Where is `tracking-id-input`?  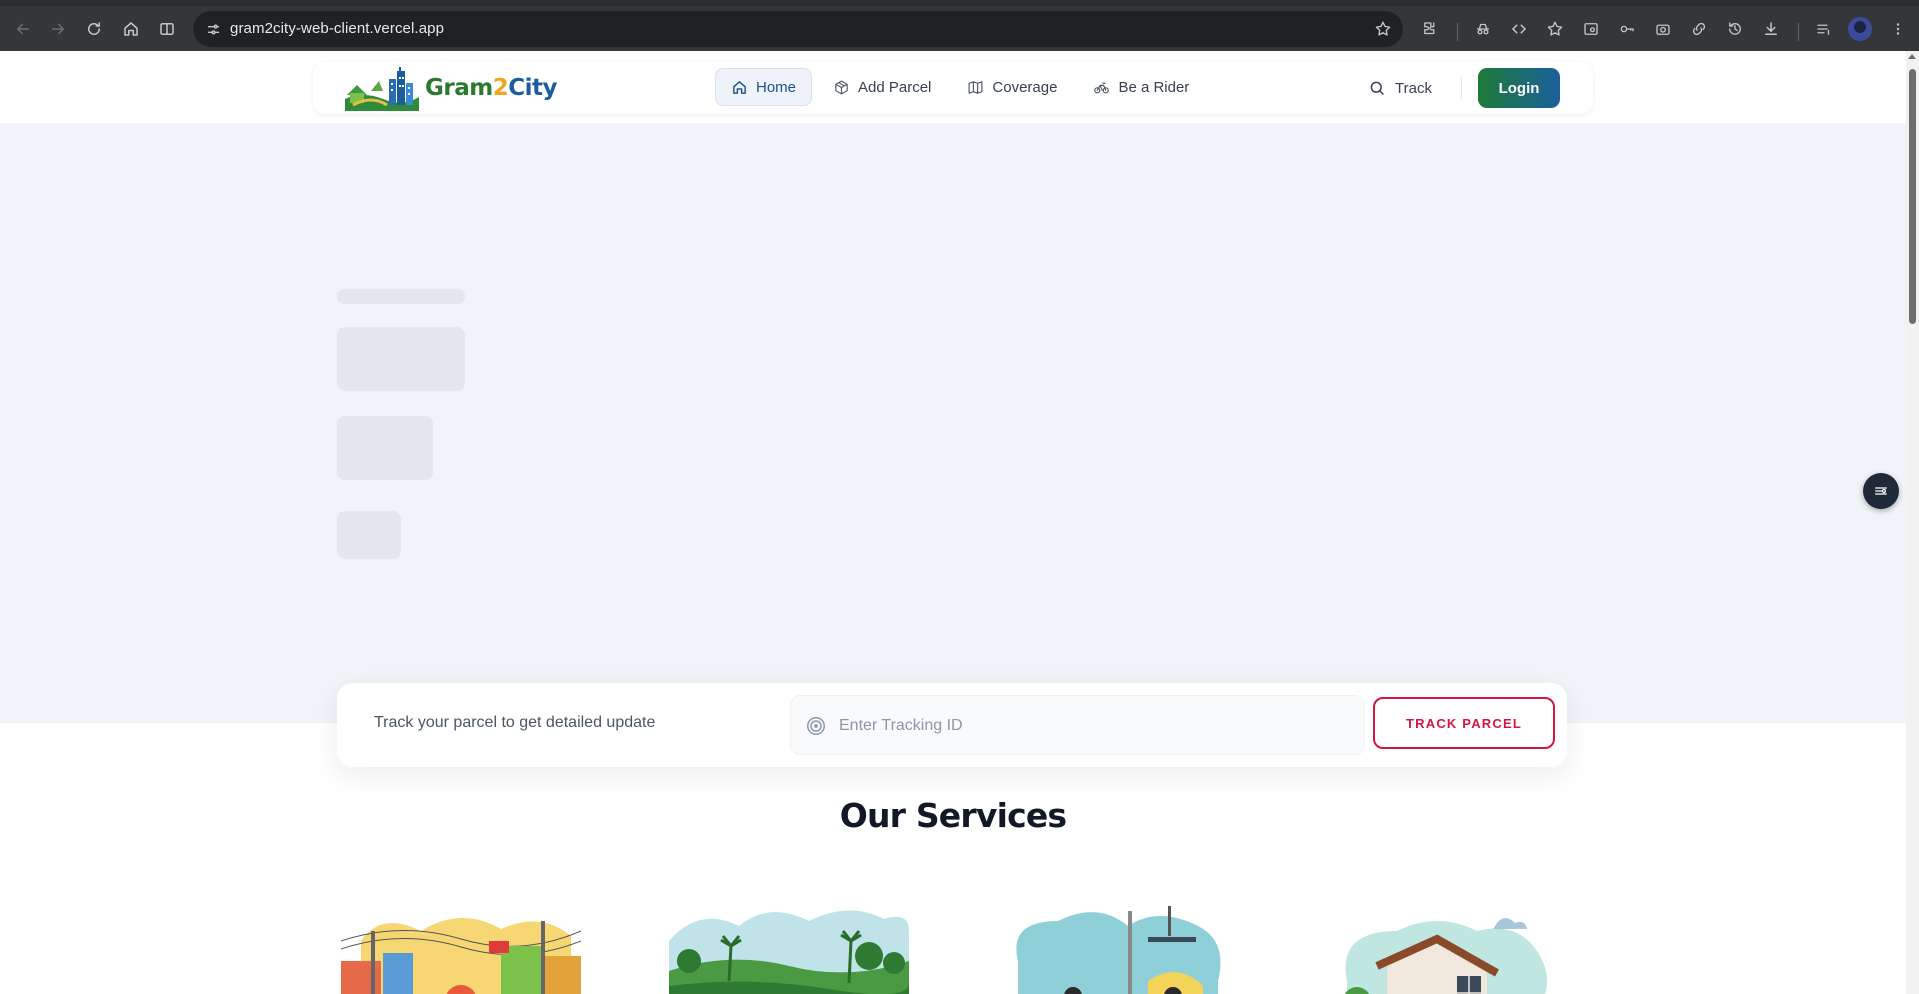 tracking-id-input is located at coordinates (1089, 726).